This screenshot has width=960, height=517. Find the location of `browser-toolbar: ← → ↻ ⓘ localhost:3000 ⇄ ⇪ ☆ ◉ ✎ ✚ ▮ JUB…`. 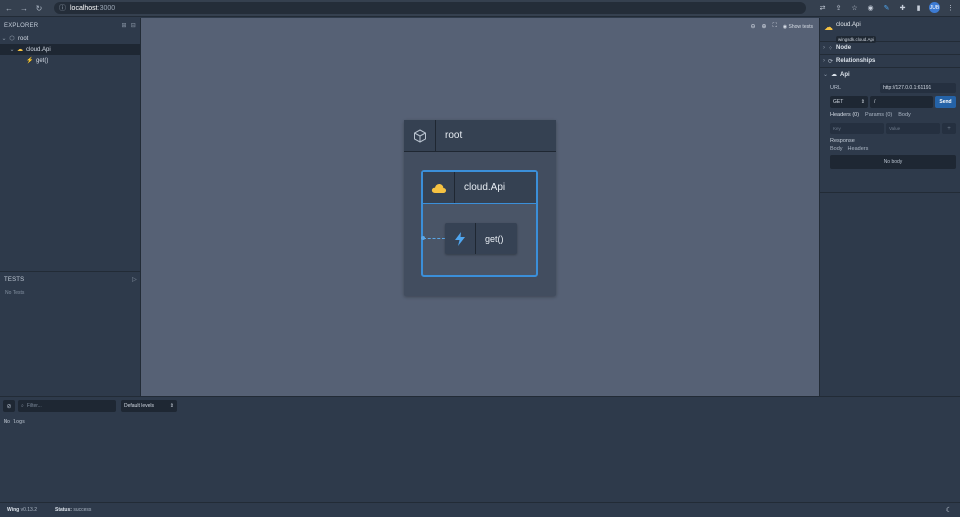

browser-toolbar: ← → ↻ ⓘ localhost:3000 ⇄ ⇪ ☆ ◉ ✎ ✚ ▮ JUB… is located at coordinates (480, 8).